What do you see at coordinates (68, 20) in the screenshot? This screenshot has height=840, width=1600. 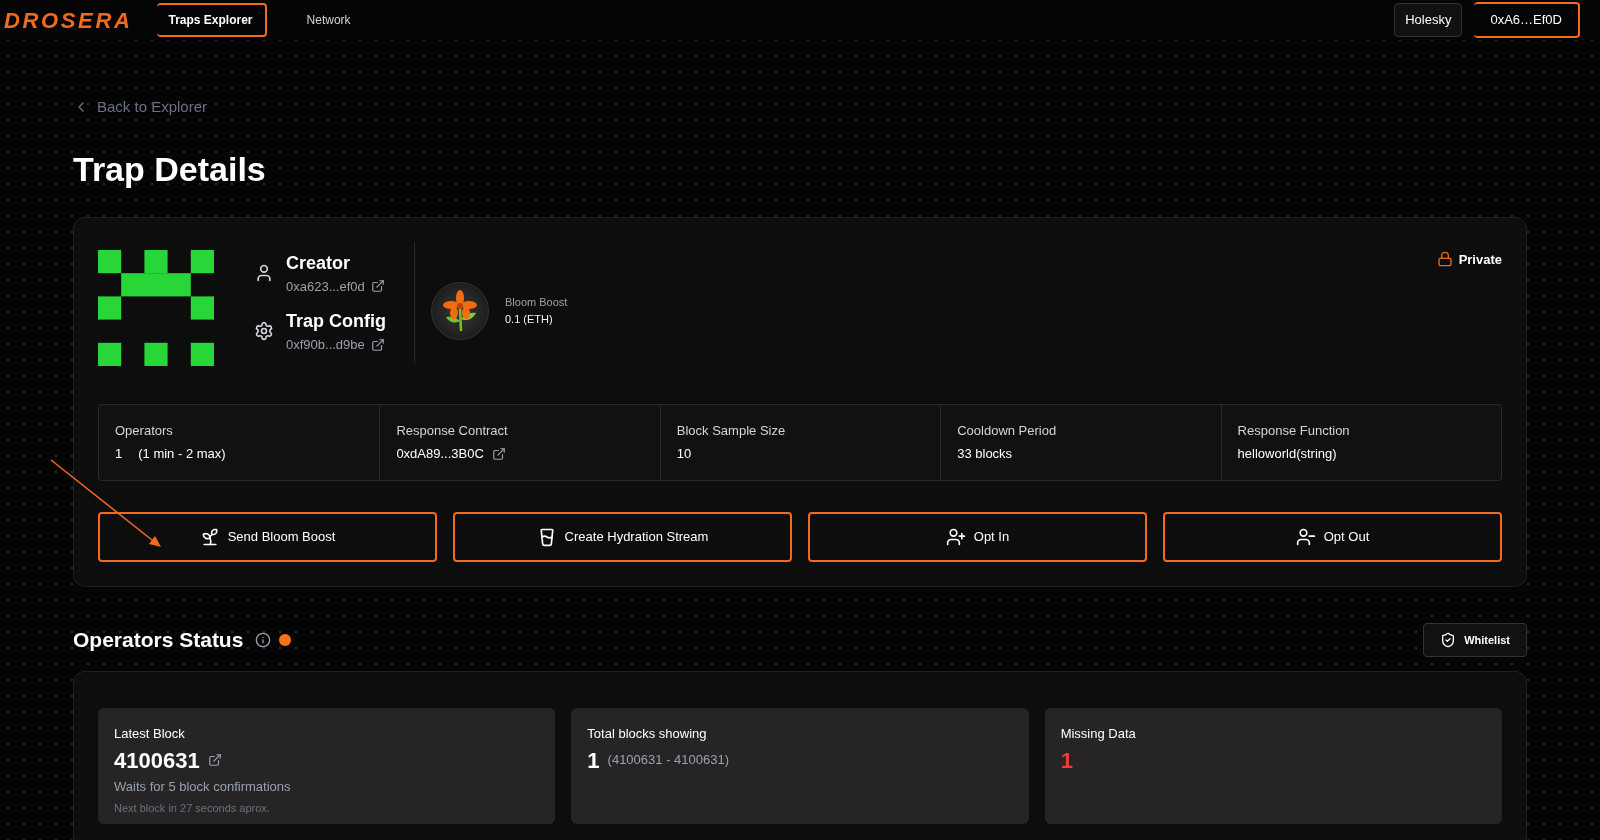 I see `logo: DROSERA` at bounding box center [68, 20].